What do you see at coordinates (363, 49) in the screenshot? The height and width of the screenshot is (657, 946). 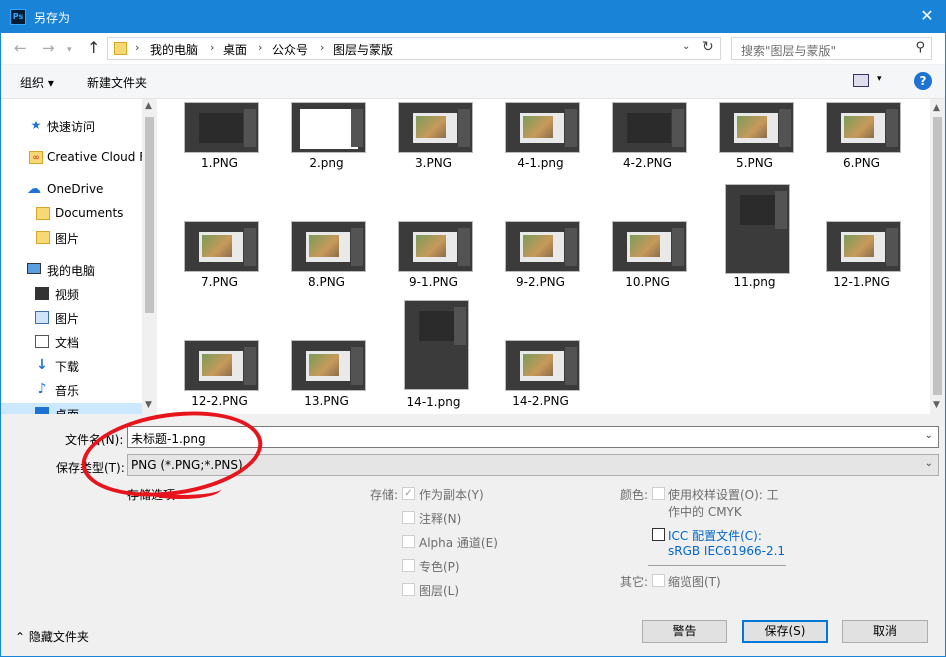 I see `breadcrumb-layers-masks: 图层与蒙版` at bounding box center [363, 49].